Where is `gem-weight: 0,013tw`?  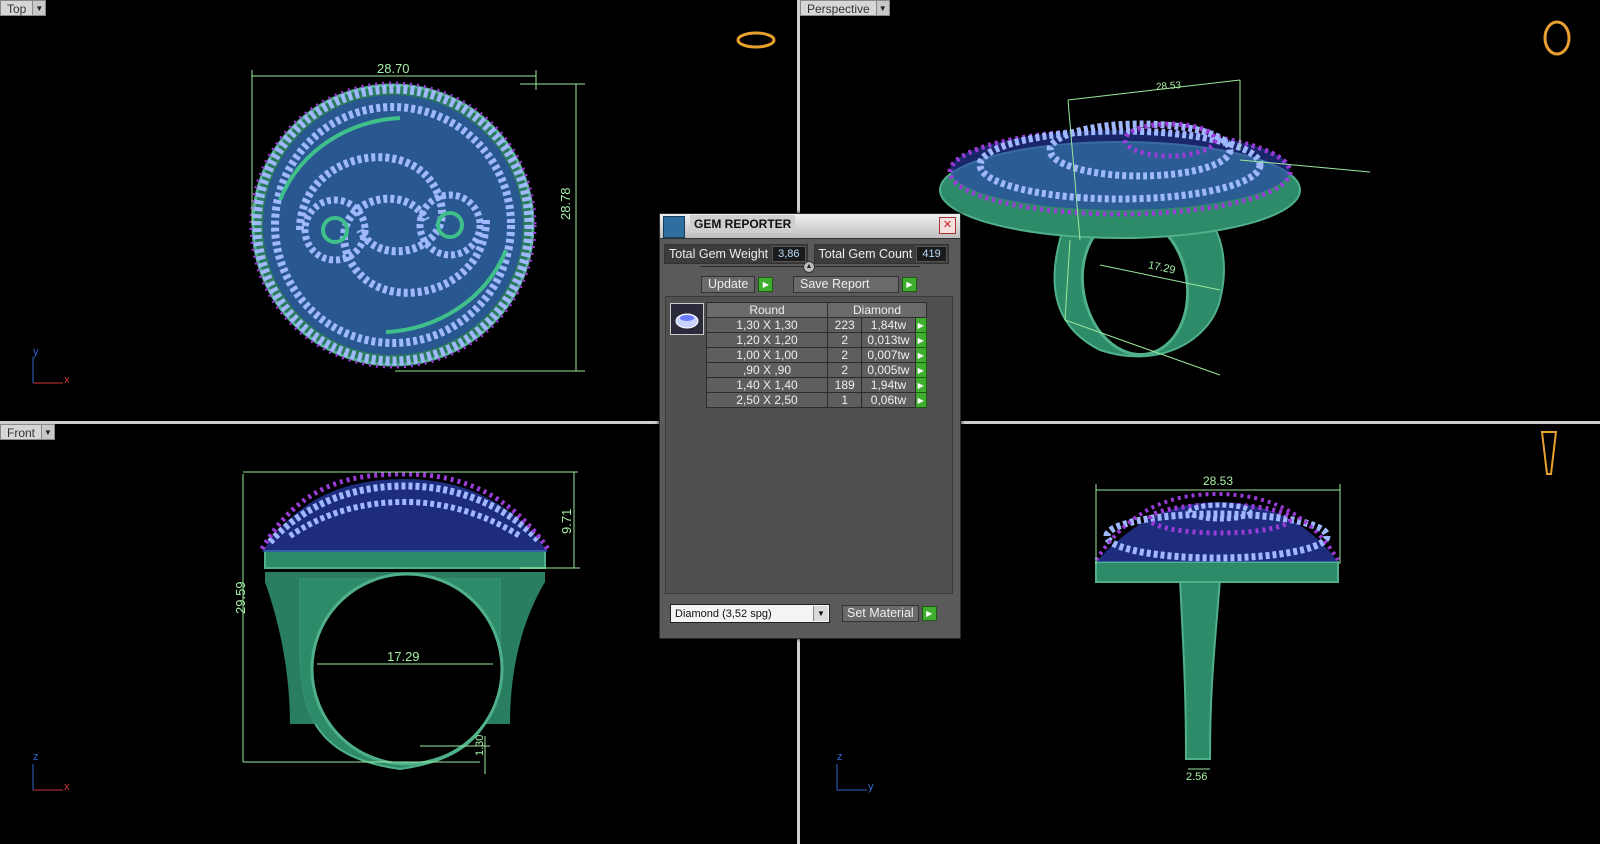 gem-weight: 0,013tw is located at coordinates (888, 340).